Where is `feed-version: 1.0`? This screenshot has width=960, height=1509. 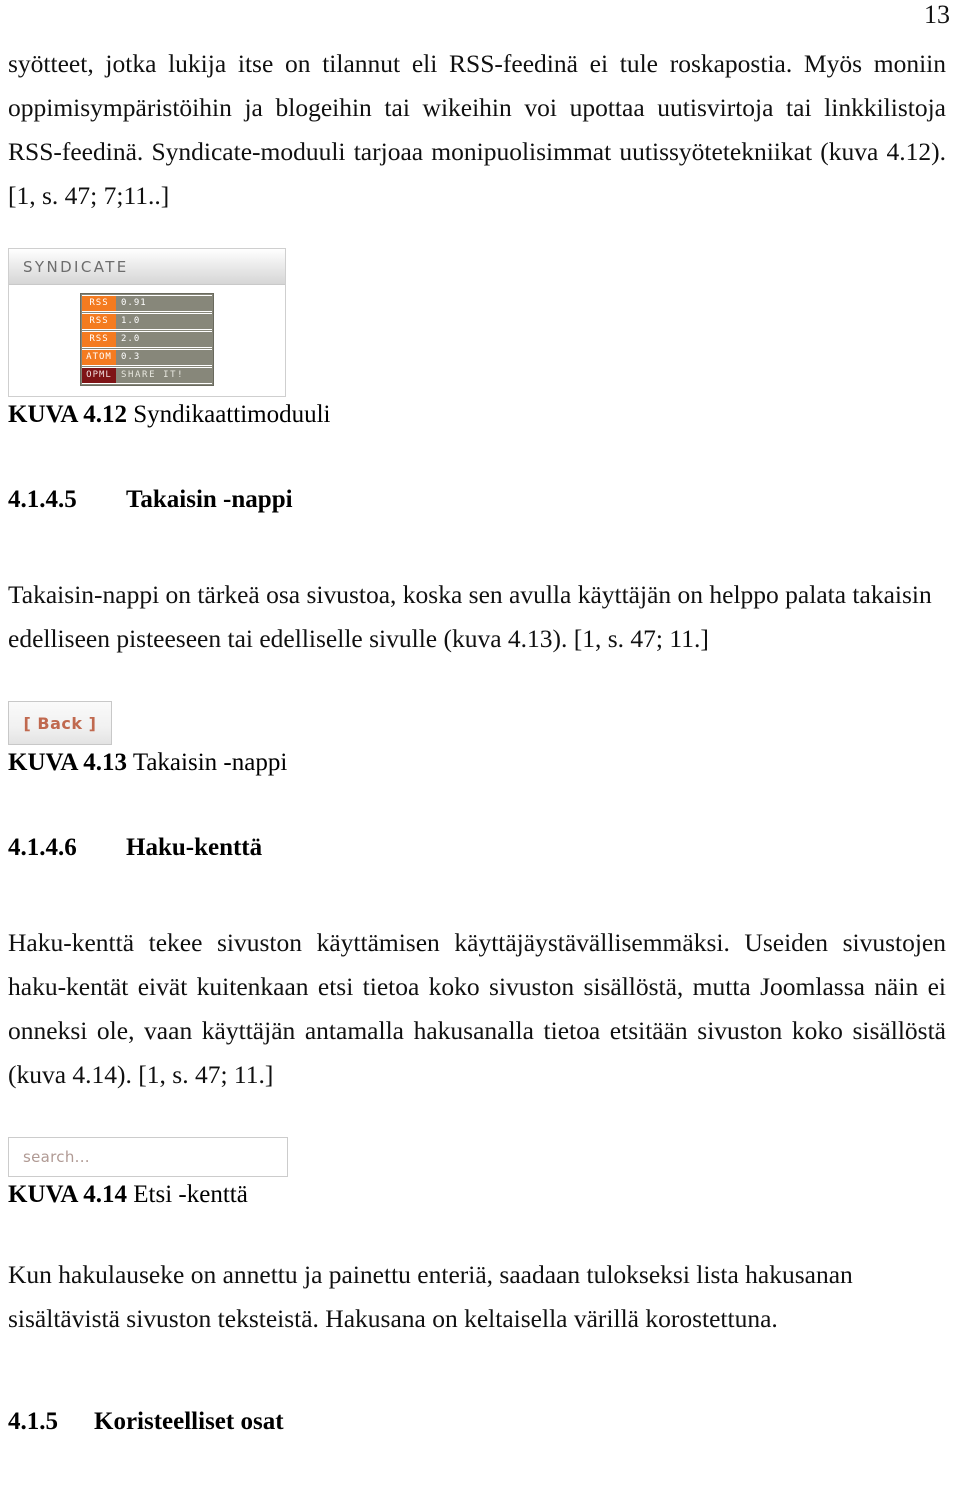 feed-version: 1.0 is located at coordinates (131, 321).